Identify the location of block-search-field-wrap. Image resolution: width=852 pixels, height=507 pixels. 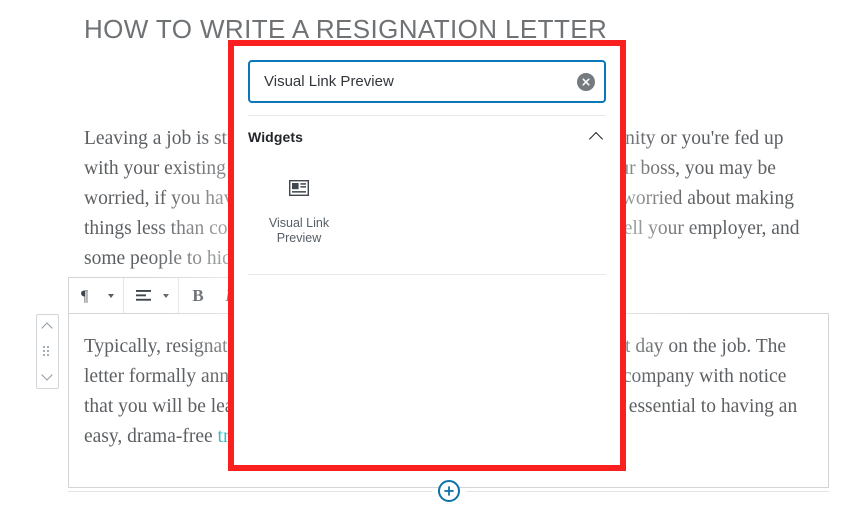
(427, 81).